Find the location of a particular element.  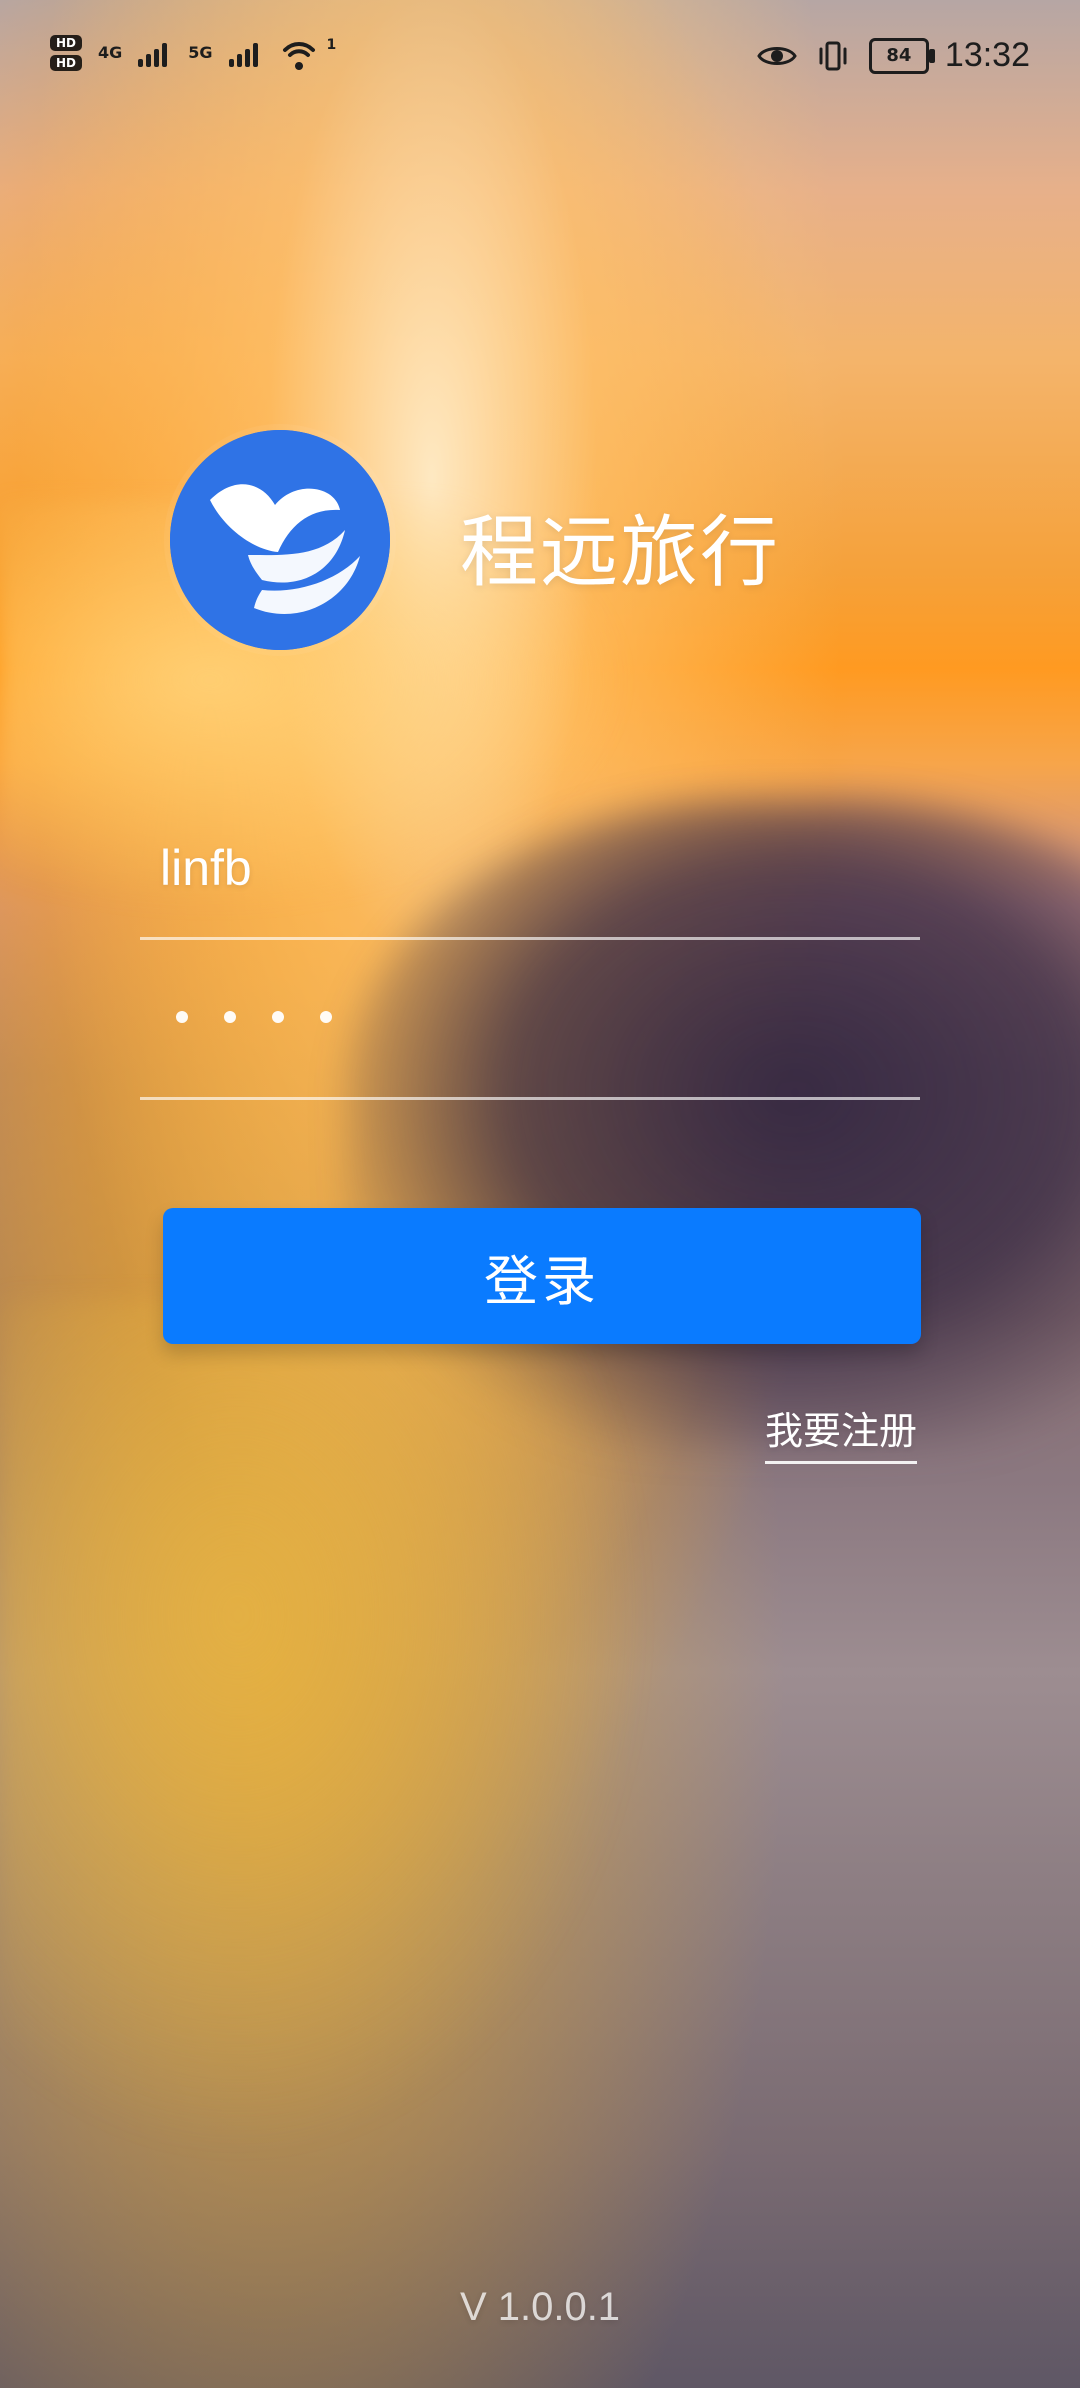

username-field: linfb is located at coordinates (530, 877).